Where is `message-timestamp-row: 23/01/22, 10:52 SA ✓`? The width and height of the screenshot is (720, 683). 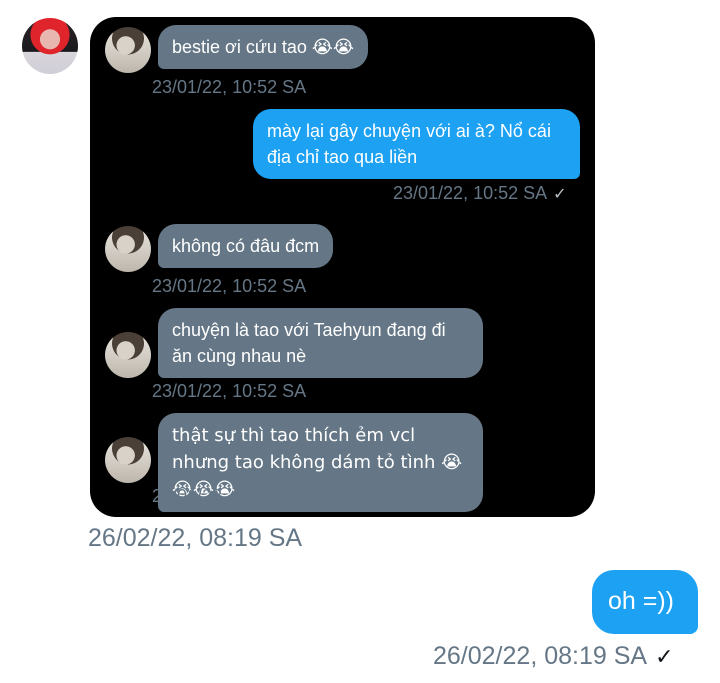 message-timestamp-row: 23/01/22, 10:52 SA ✓ is located at coordinates (480, 193).